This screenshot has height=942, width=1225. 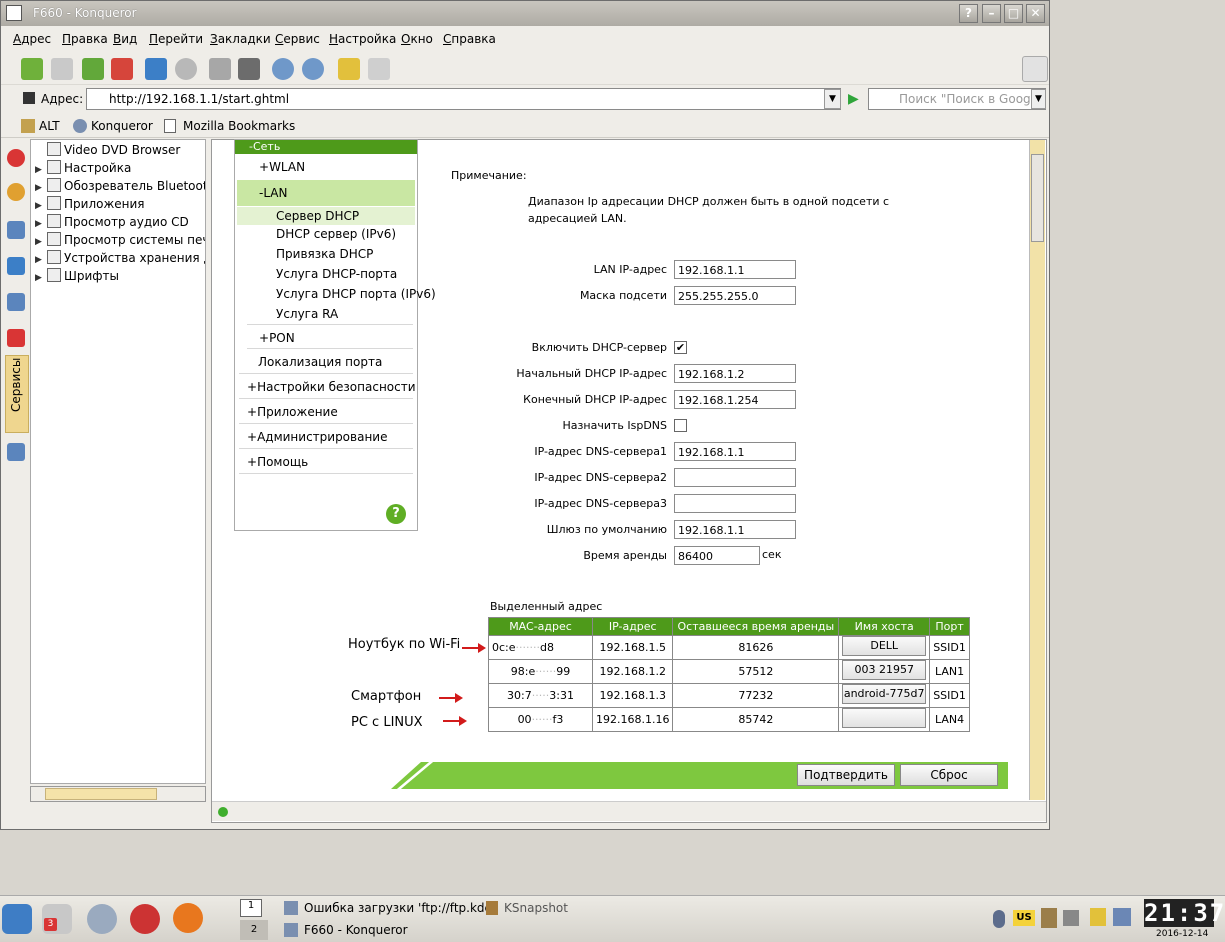 What do you see at coordinates (49, 126) in the screenshot?
I see `bookmark-alt: ALT` at bounding box center [49, 126].